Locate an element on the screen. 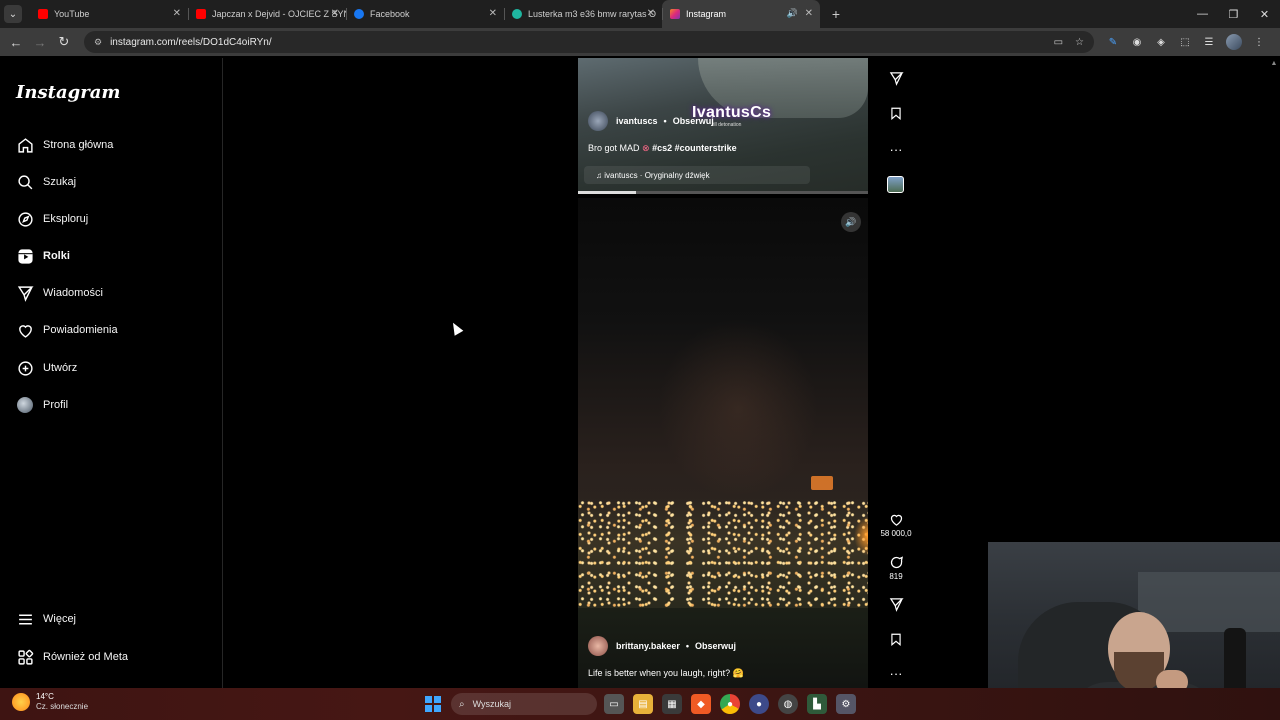  scroll-up-icon: ▲ is located at coordinates (1274, 63).